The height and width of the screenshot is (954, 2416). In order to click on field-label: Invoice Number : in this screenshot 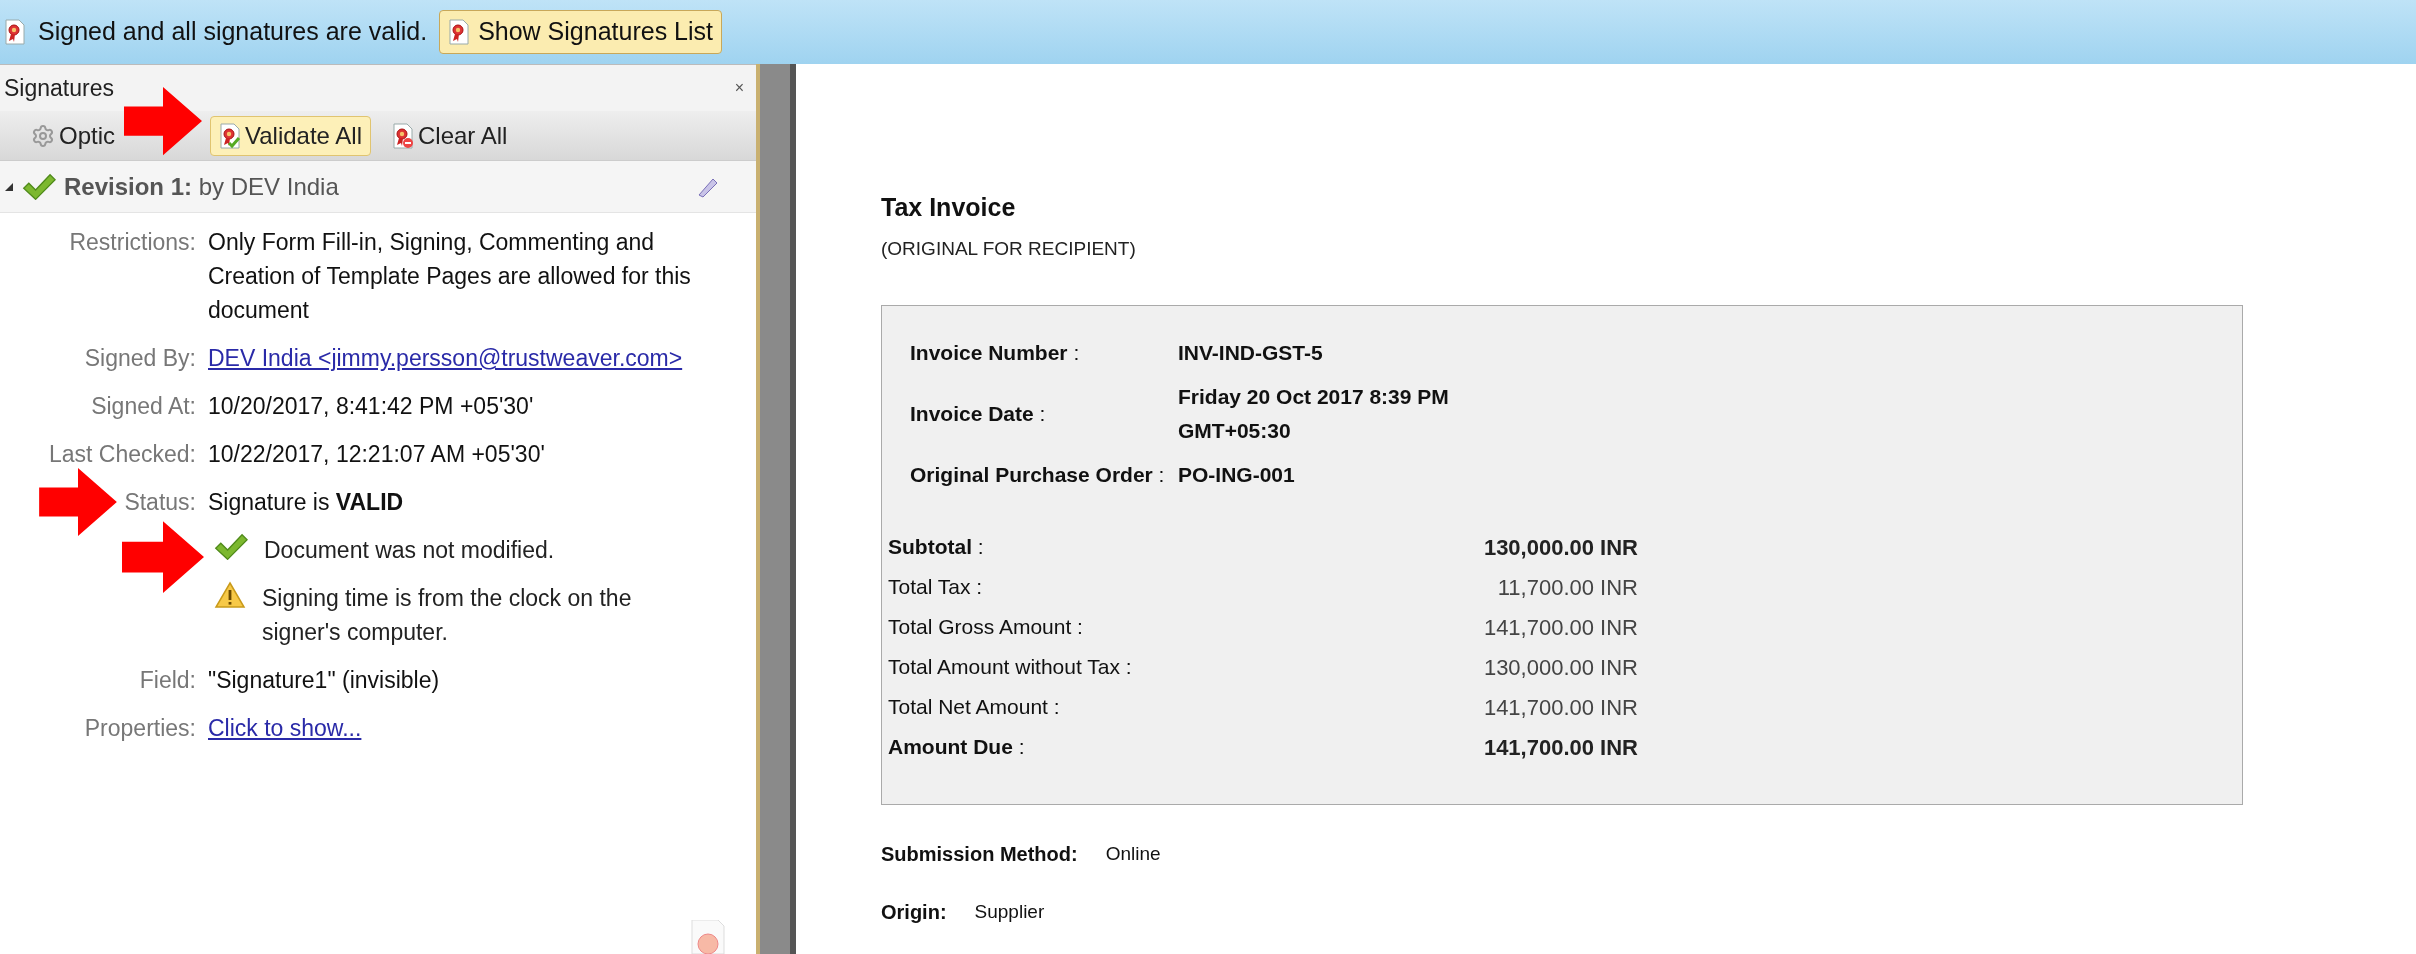, I will do `click(995, 353)`.